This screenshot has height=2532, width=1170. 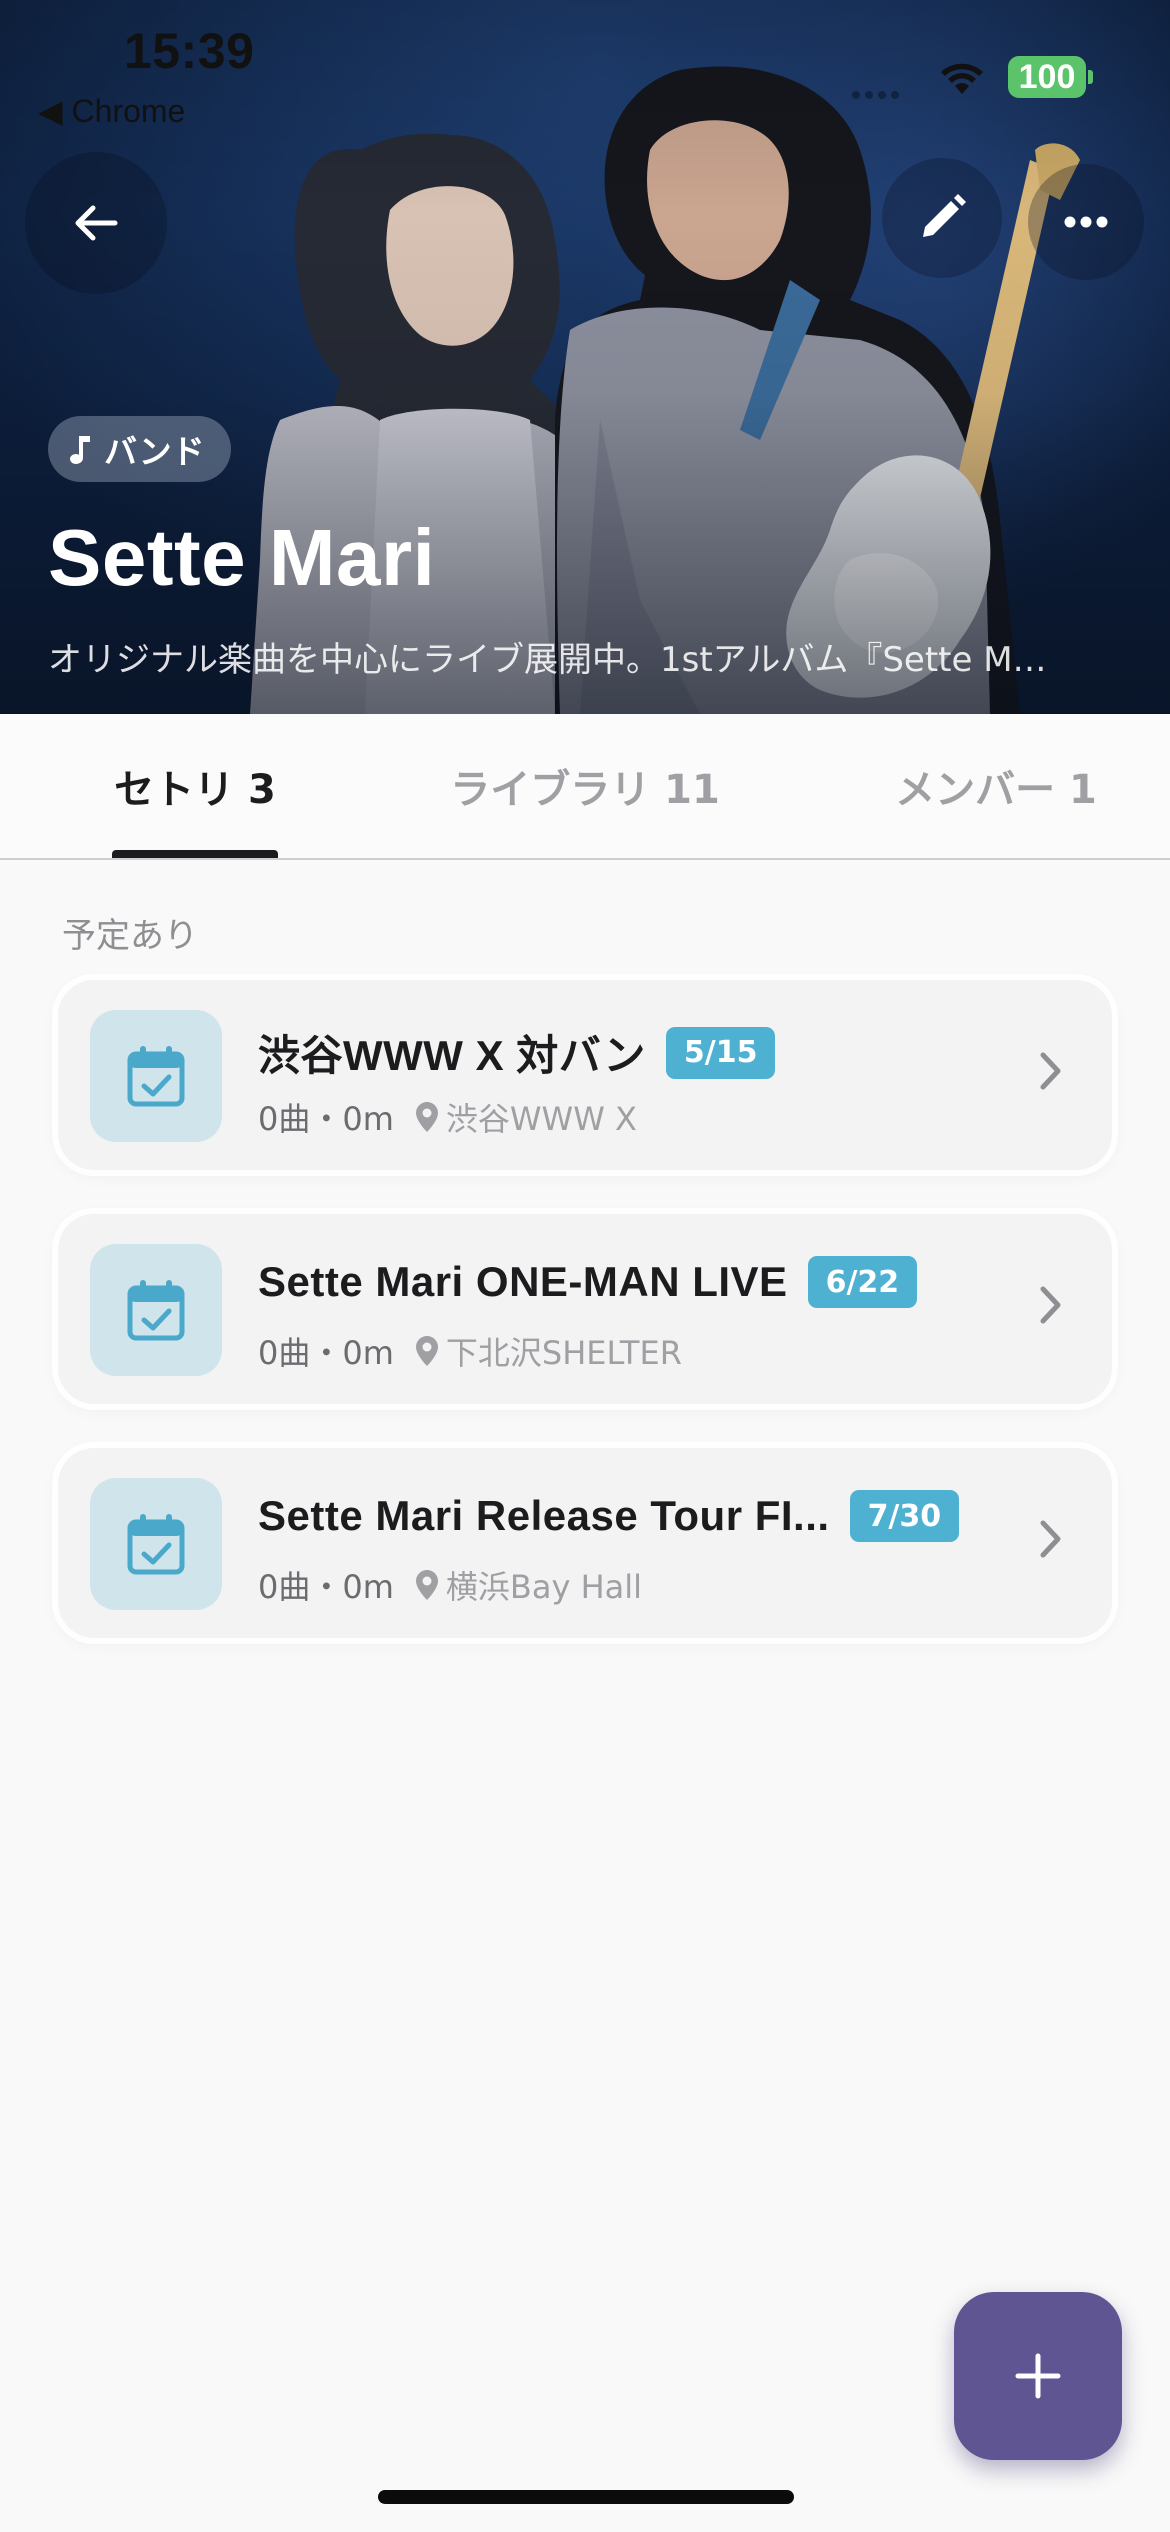 What do you see at coordinates (80, 450) in the screenshot?
I see `music-note-icon` at bounding box center [80, 450].